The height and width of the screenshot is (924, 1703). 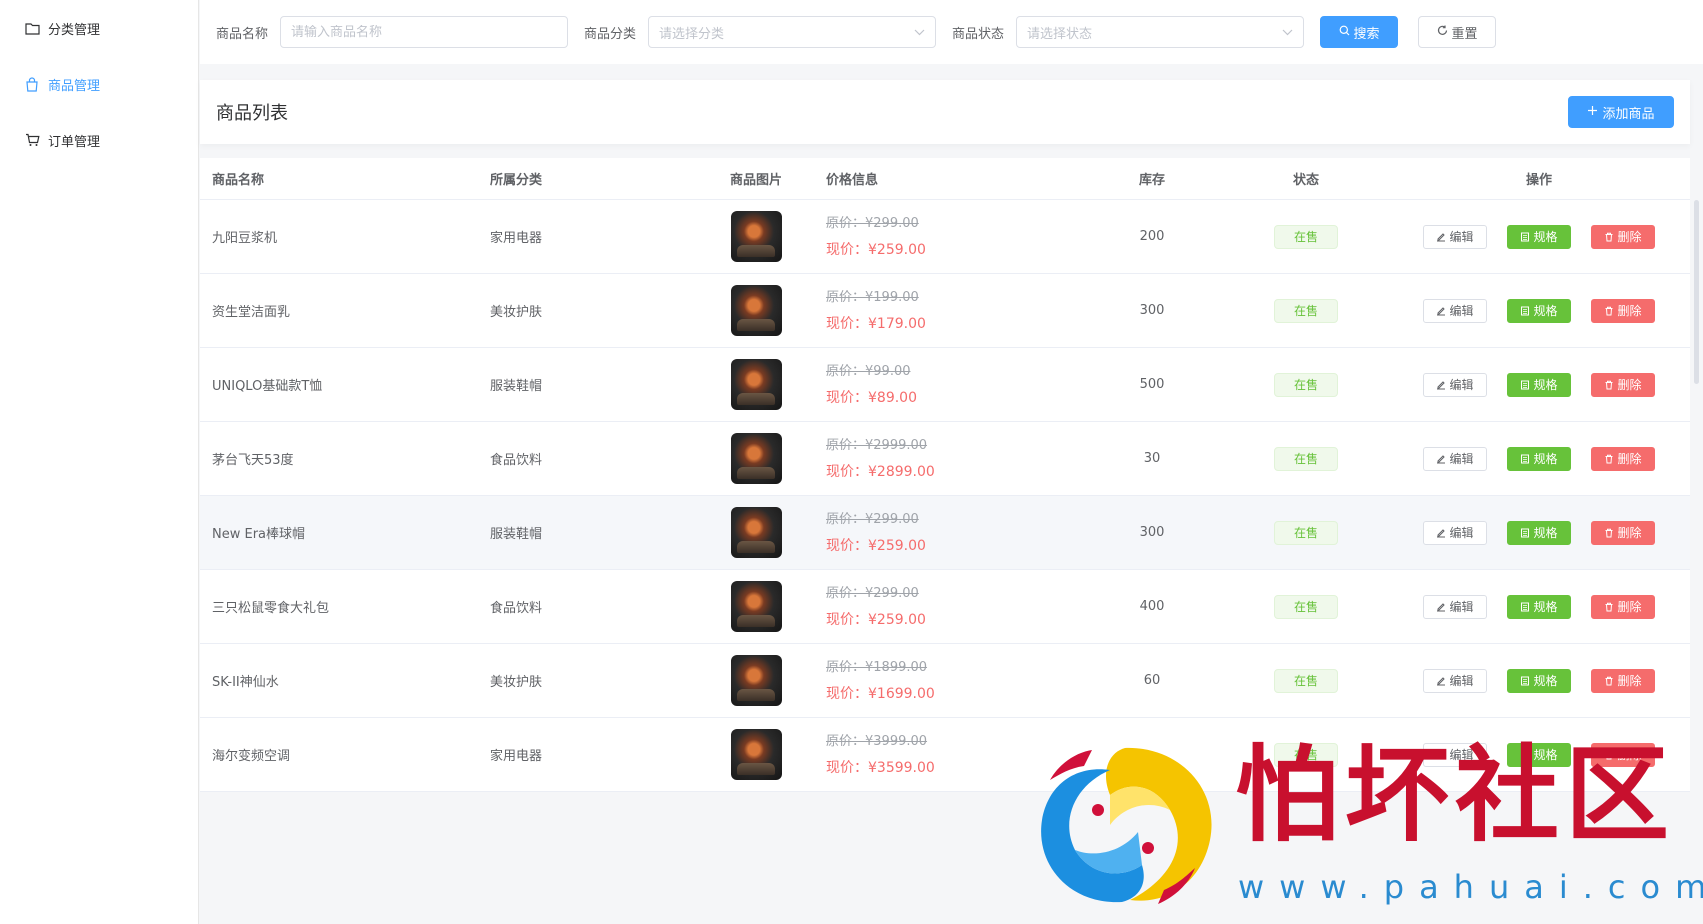 I want to click on product-name: New Era棒球帽, so click(x=259, y=534).